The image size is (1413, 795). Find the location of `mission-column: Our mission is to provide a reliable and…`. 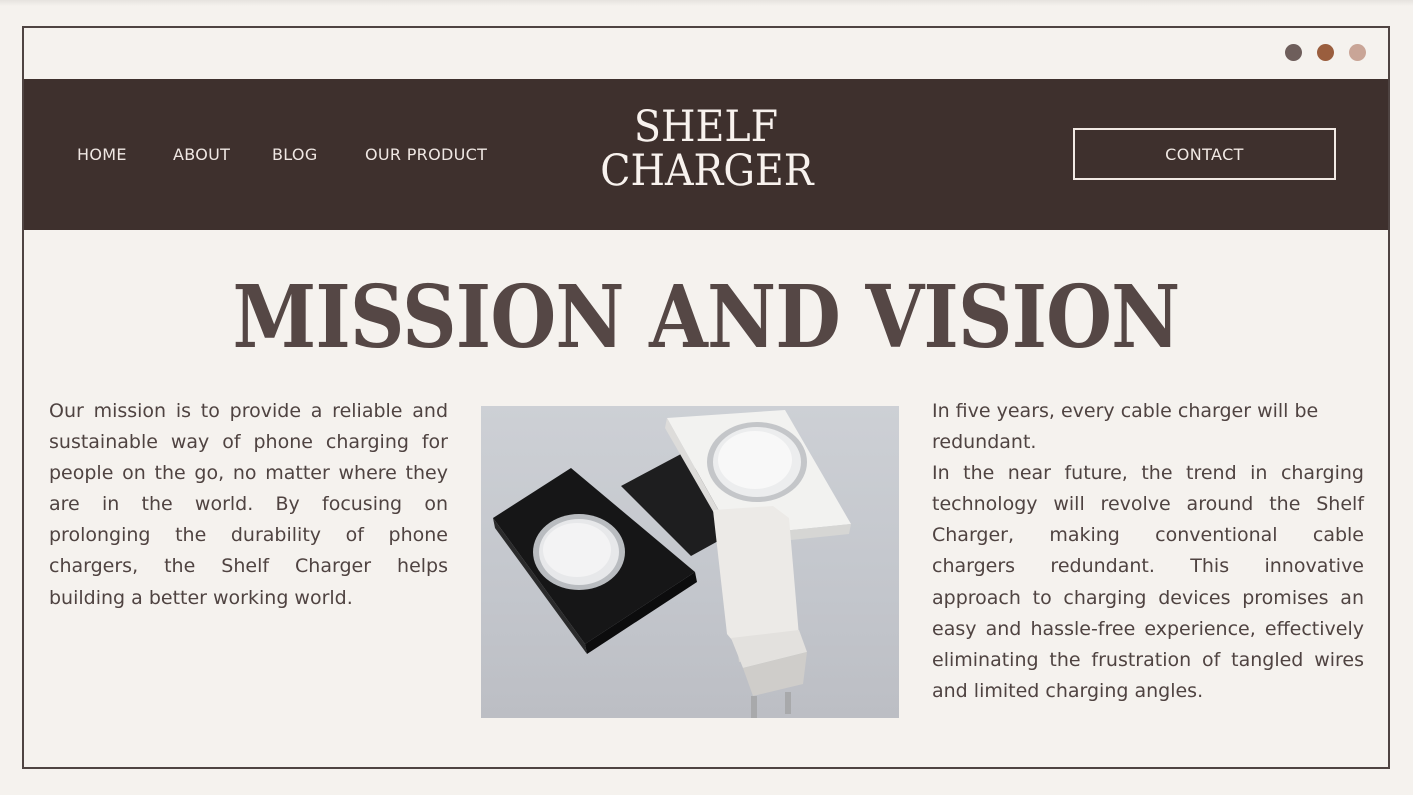

mission-column: Our mission is to provide a reliable and… is located at coordinates (248, 505).